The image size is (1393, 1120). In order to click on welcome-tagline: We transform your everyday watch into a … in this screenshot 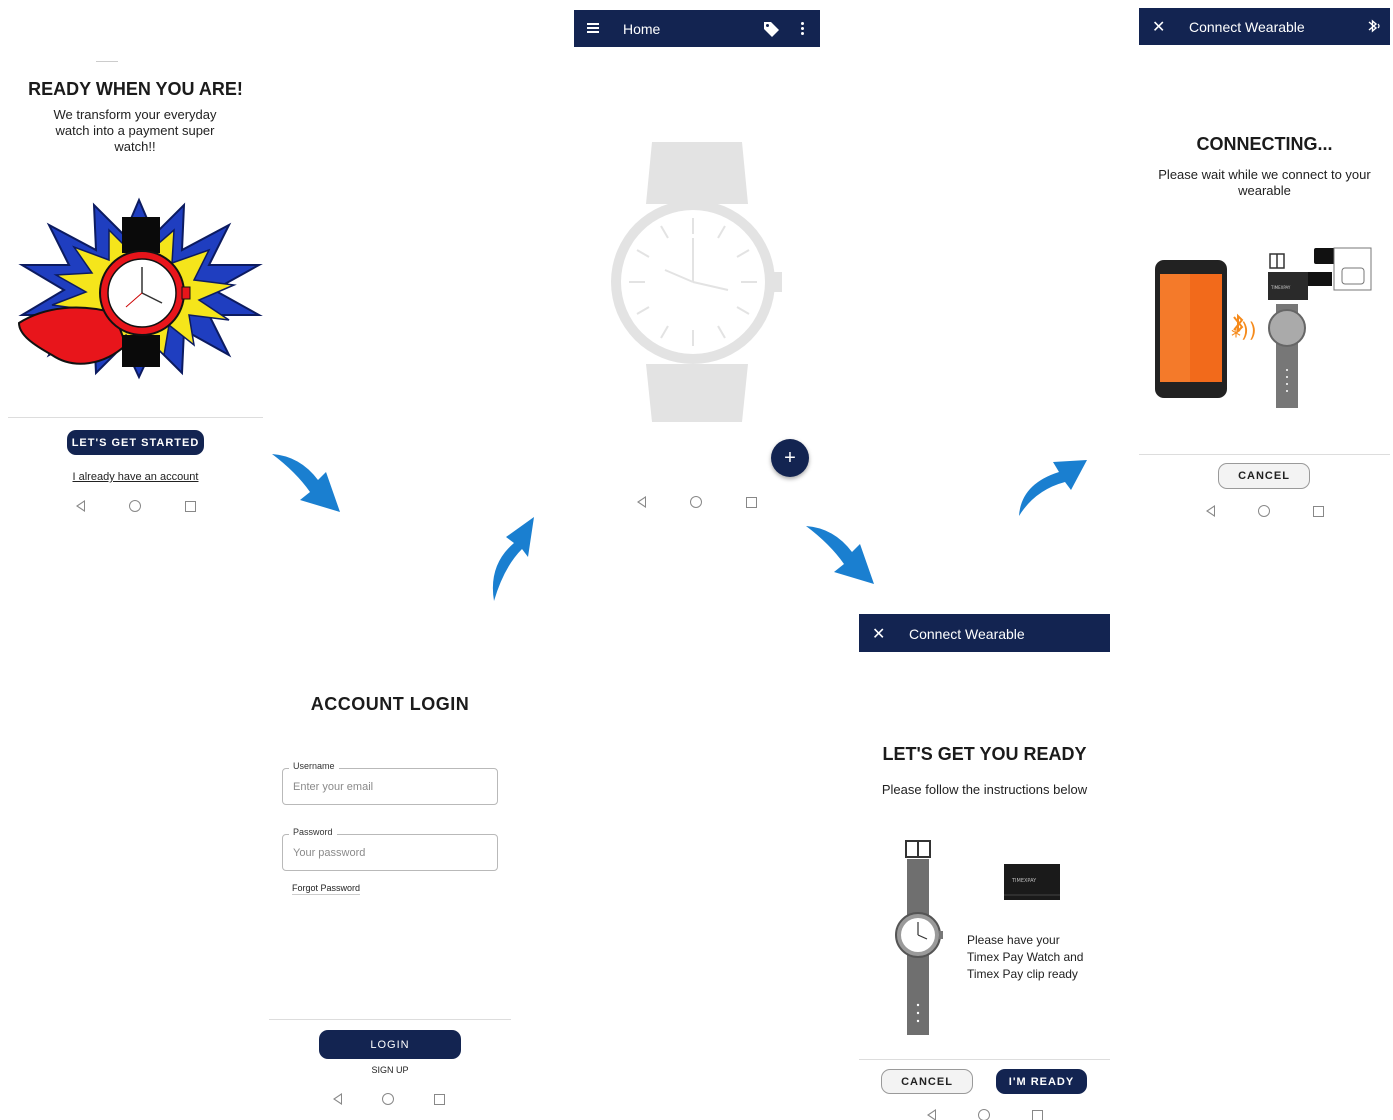, I will do `click(135, 130)`.